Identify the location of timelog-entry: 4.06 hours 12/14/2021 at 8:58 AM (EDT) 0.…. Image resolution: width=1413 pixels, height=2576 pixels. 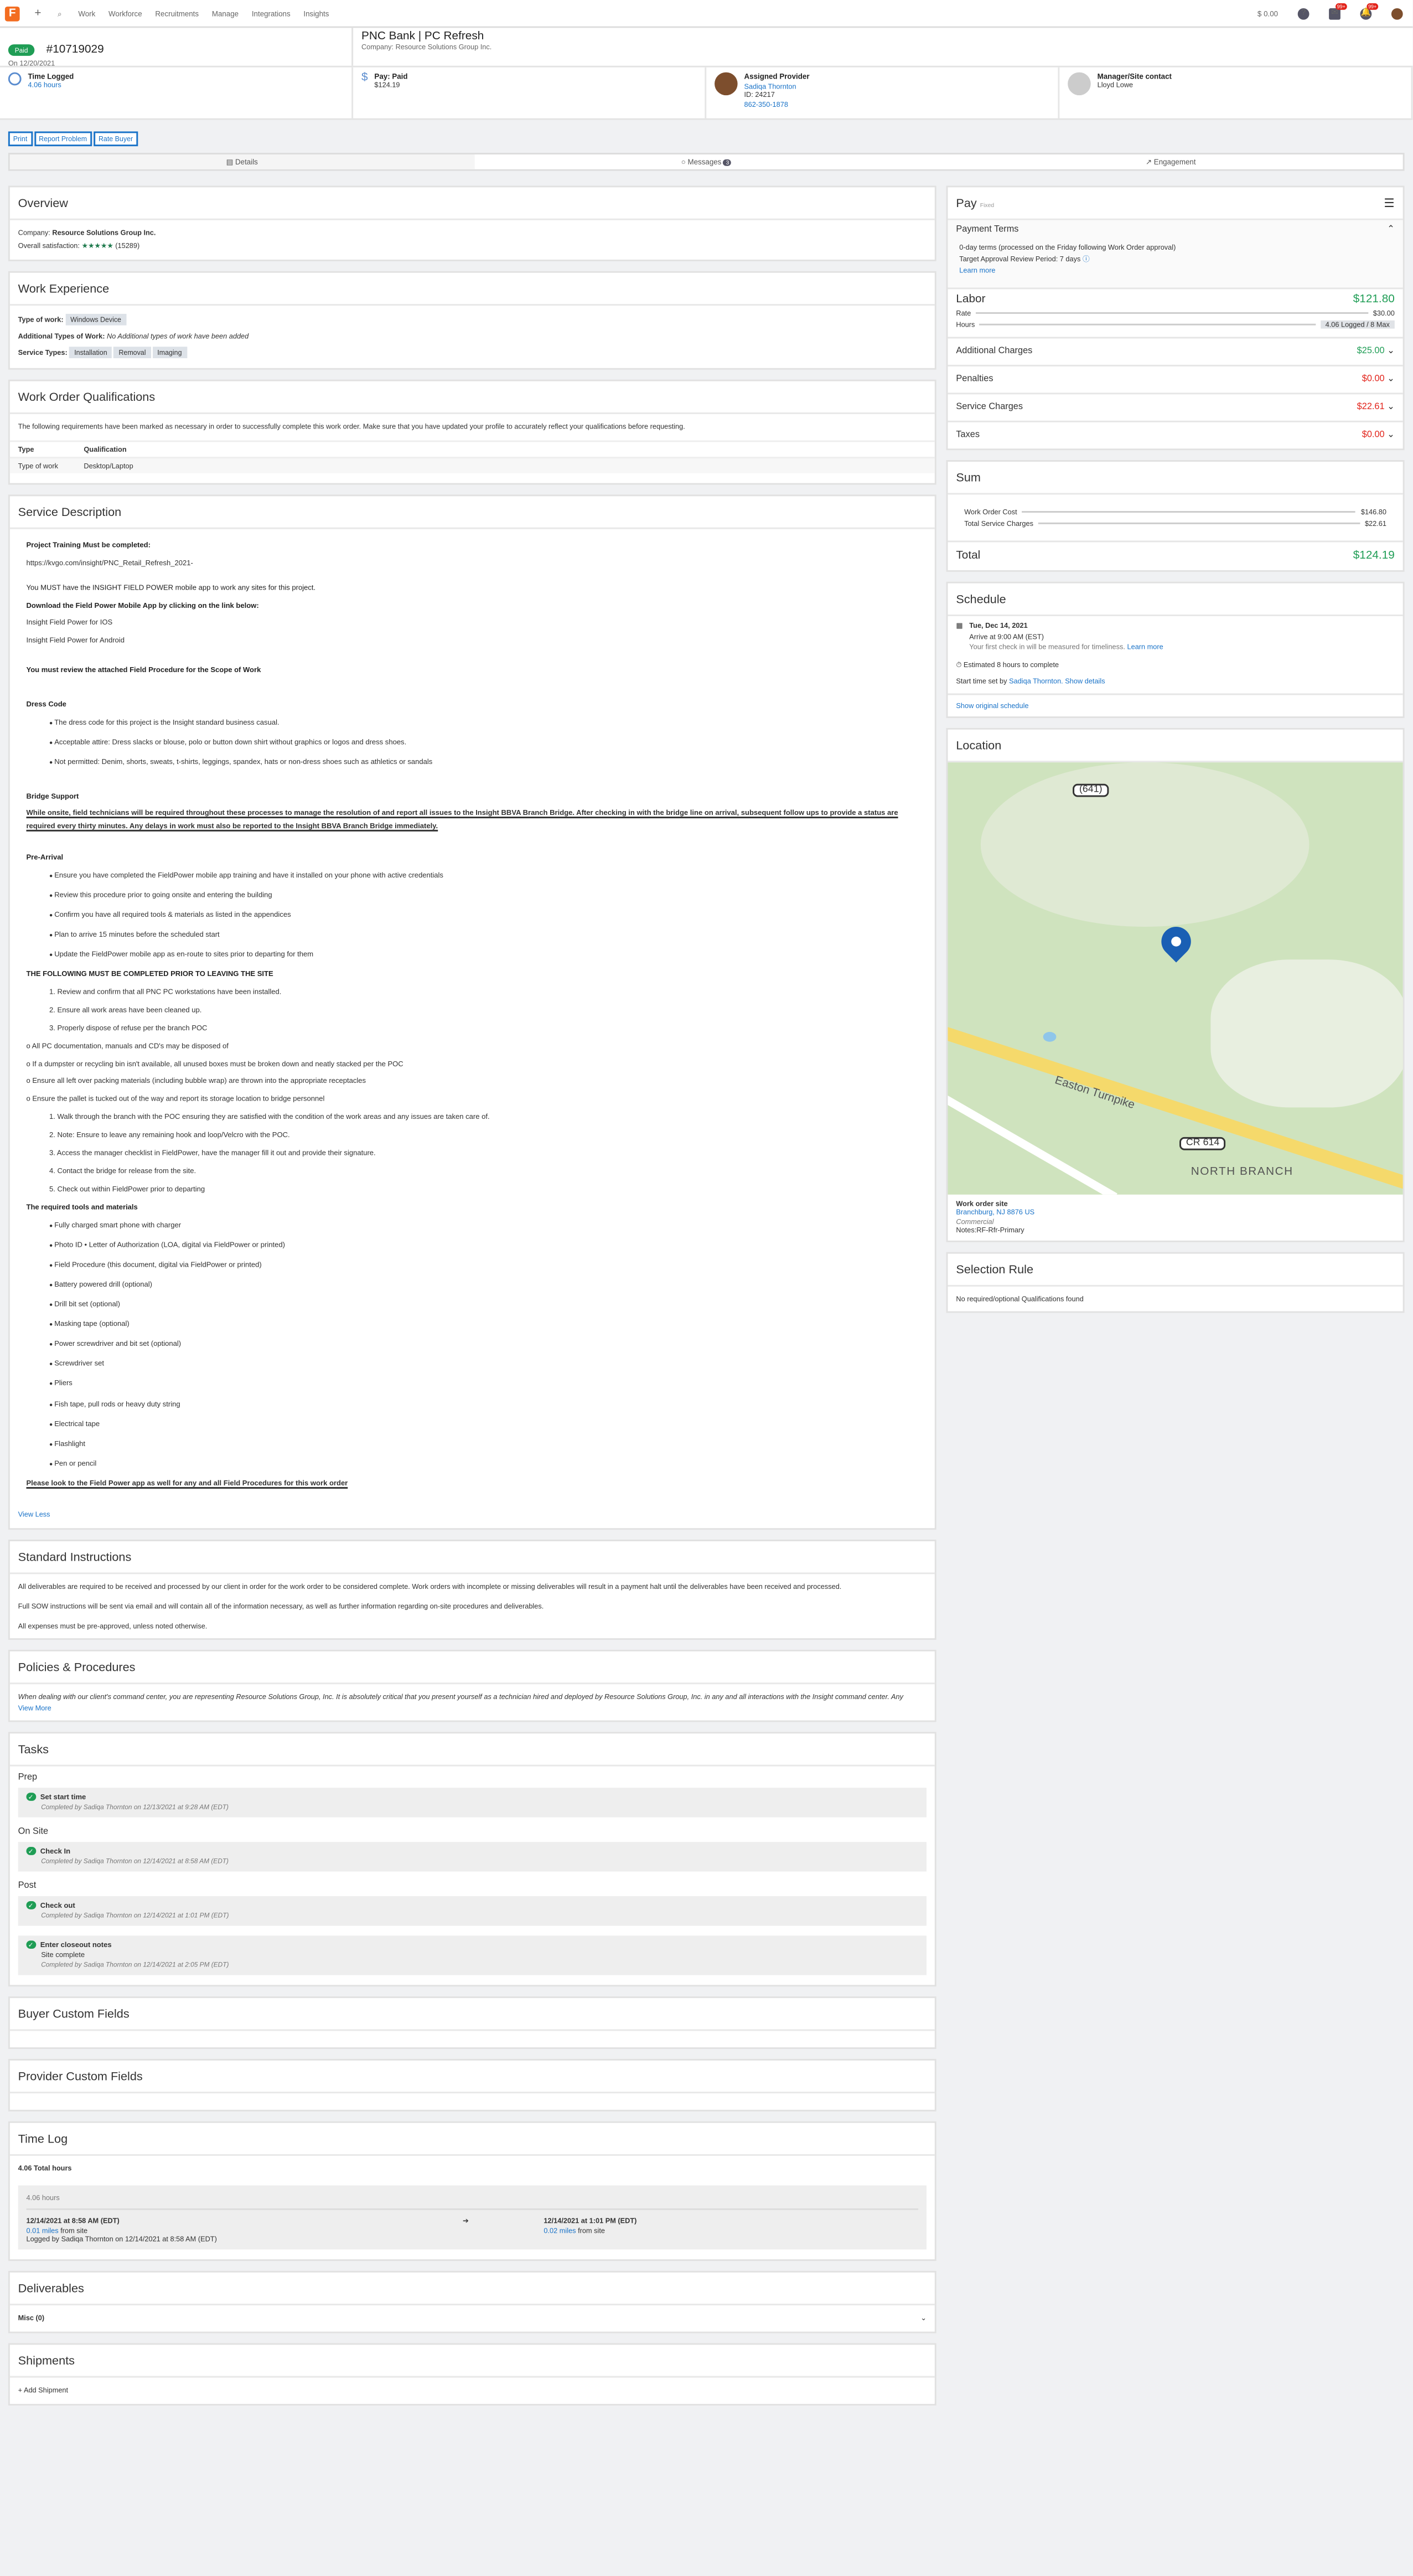
(472, 2216).